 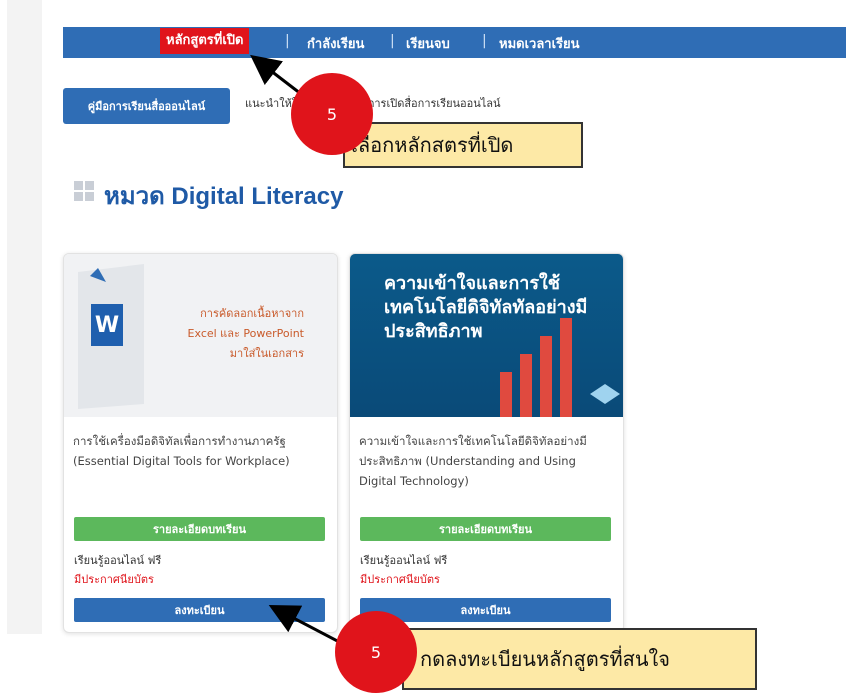 I want to click on annotation-arrows, so click(x=298, y=350).